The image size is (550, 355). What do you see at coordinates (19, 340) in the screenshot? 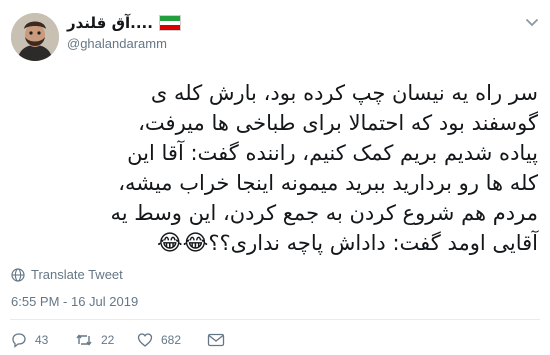
I see `reply-icon` at bounding box center [19, 340].